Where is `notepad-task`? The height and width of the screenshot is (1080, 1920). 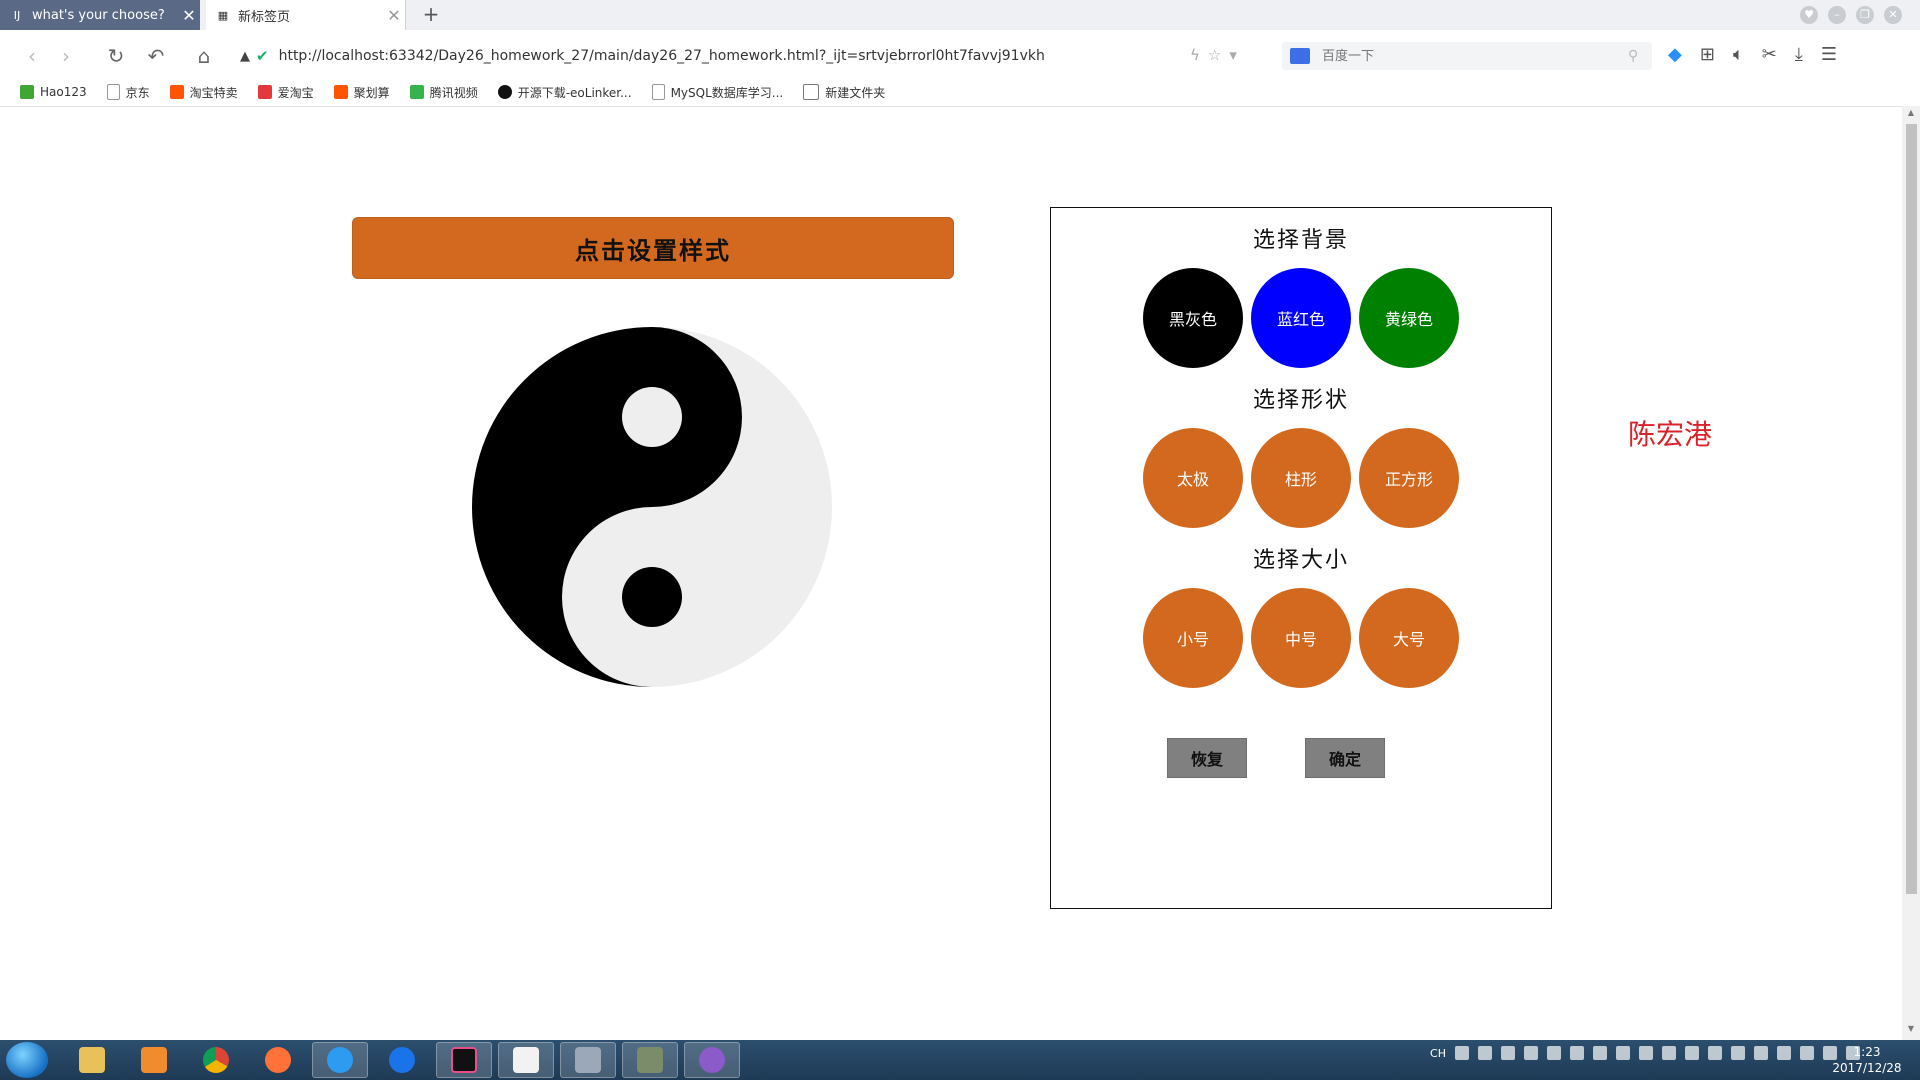
notepad-task is located at coordinates (526, 1060).